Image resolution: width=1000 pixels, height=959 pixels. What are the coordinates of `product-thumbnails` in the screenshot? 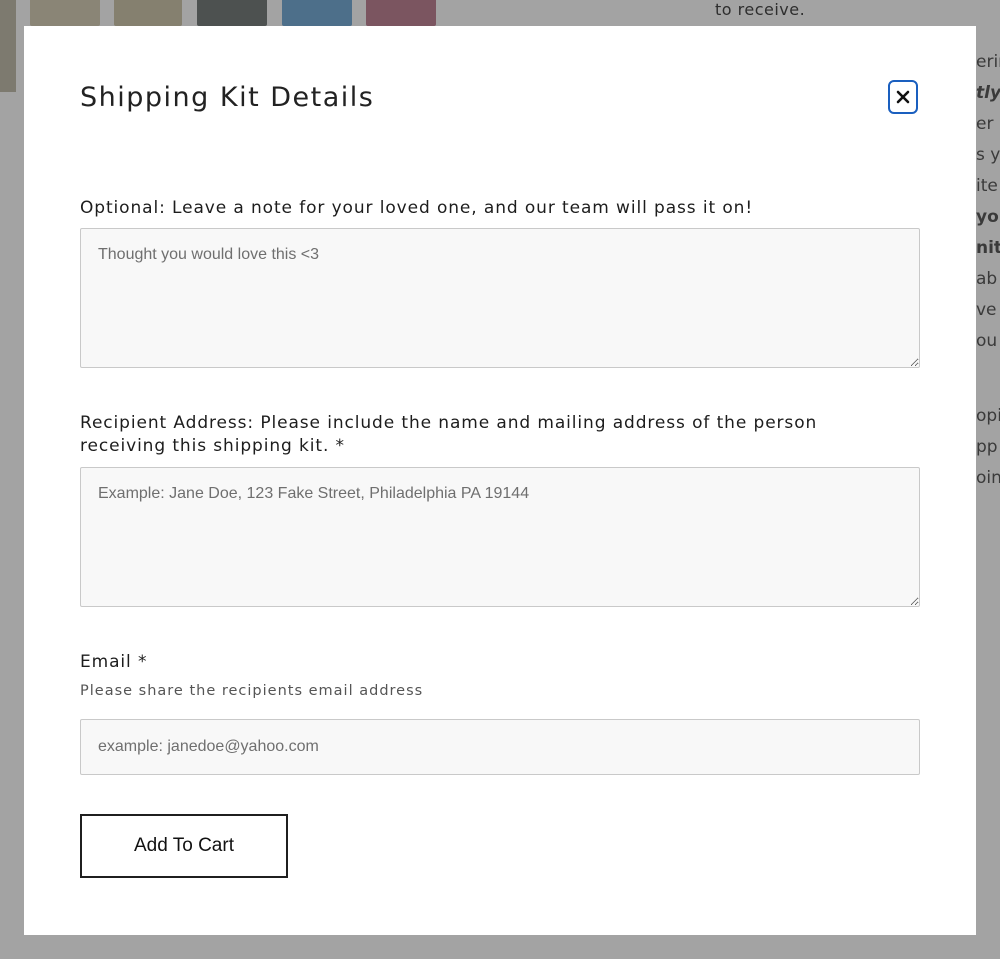 It's located at (220, 13).